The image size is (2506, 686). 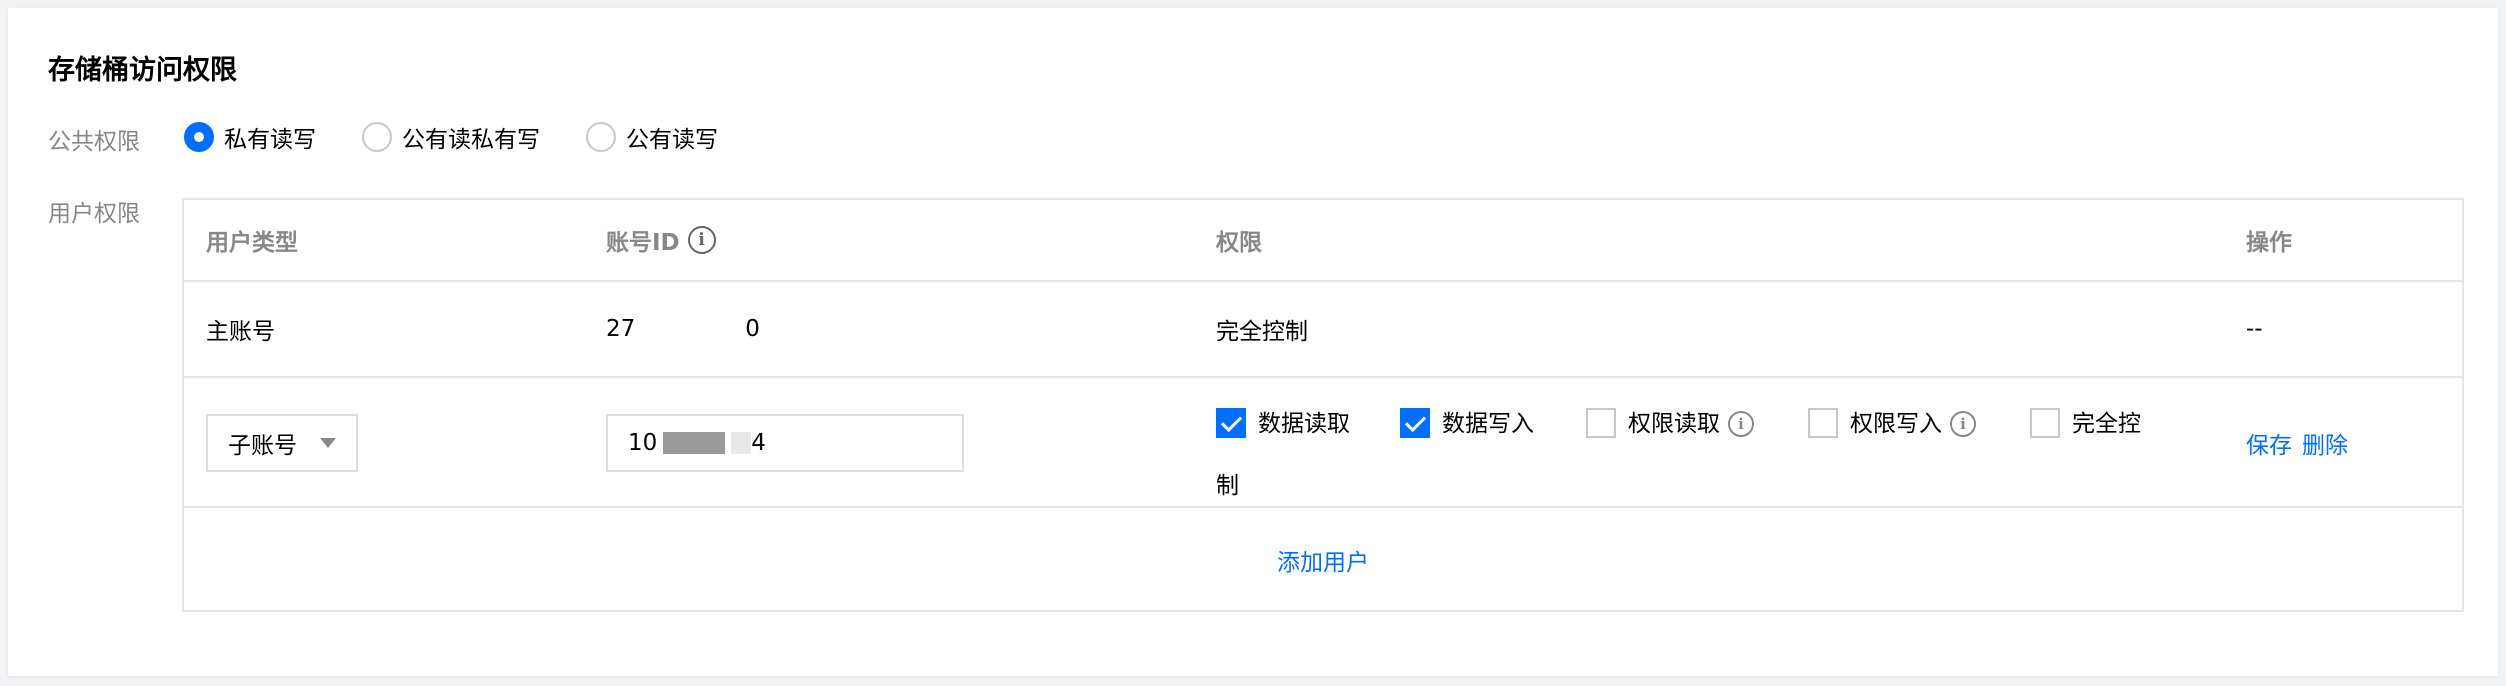 I want to click on user-permission-label: 用户权限, so click(x=94, y=214).